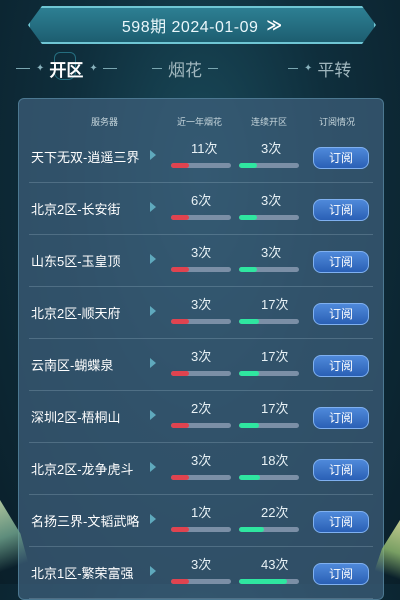 The height and width of the screenshot is (600, 400). I want to click on tab-yanhua: 烟花, so click(185, 68).